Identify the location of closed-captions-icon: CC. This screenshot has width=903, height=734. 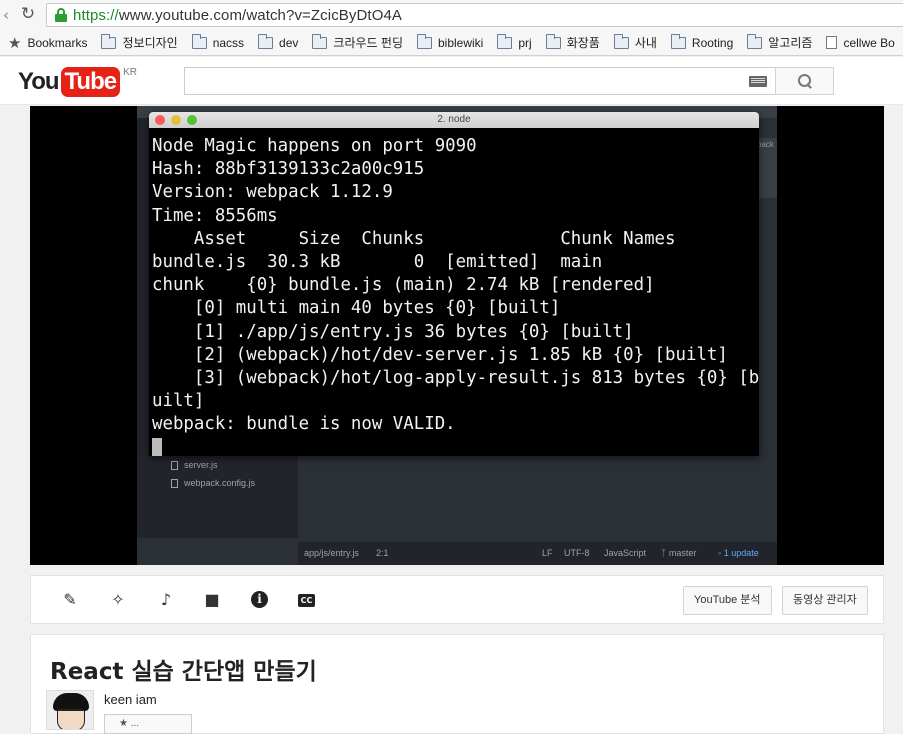
(307, 600).